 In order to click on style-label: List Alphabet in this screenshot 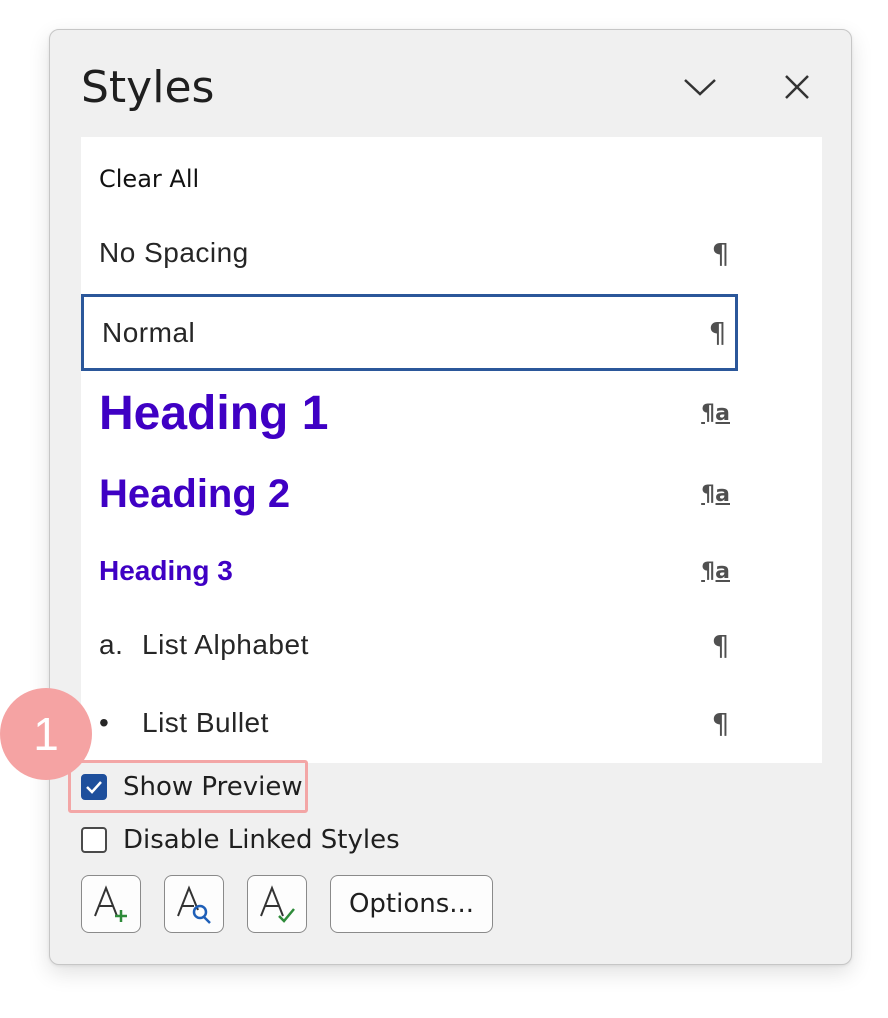, I will do `click(225, 644)`.